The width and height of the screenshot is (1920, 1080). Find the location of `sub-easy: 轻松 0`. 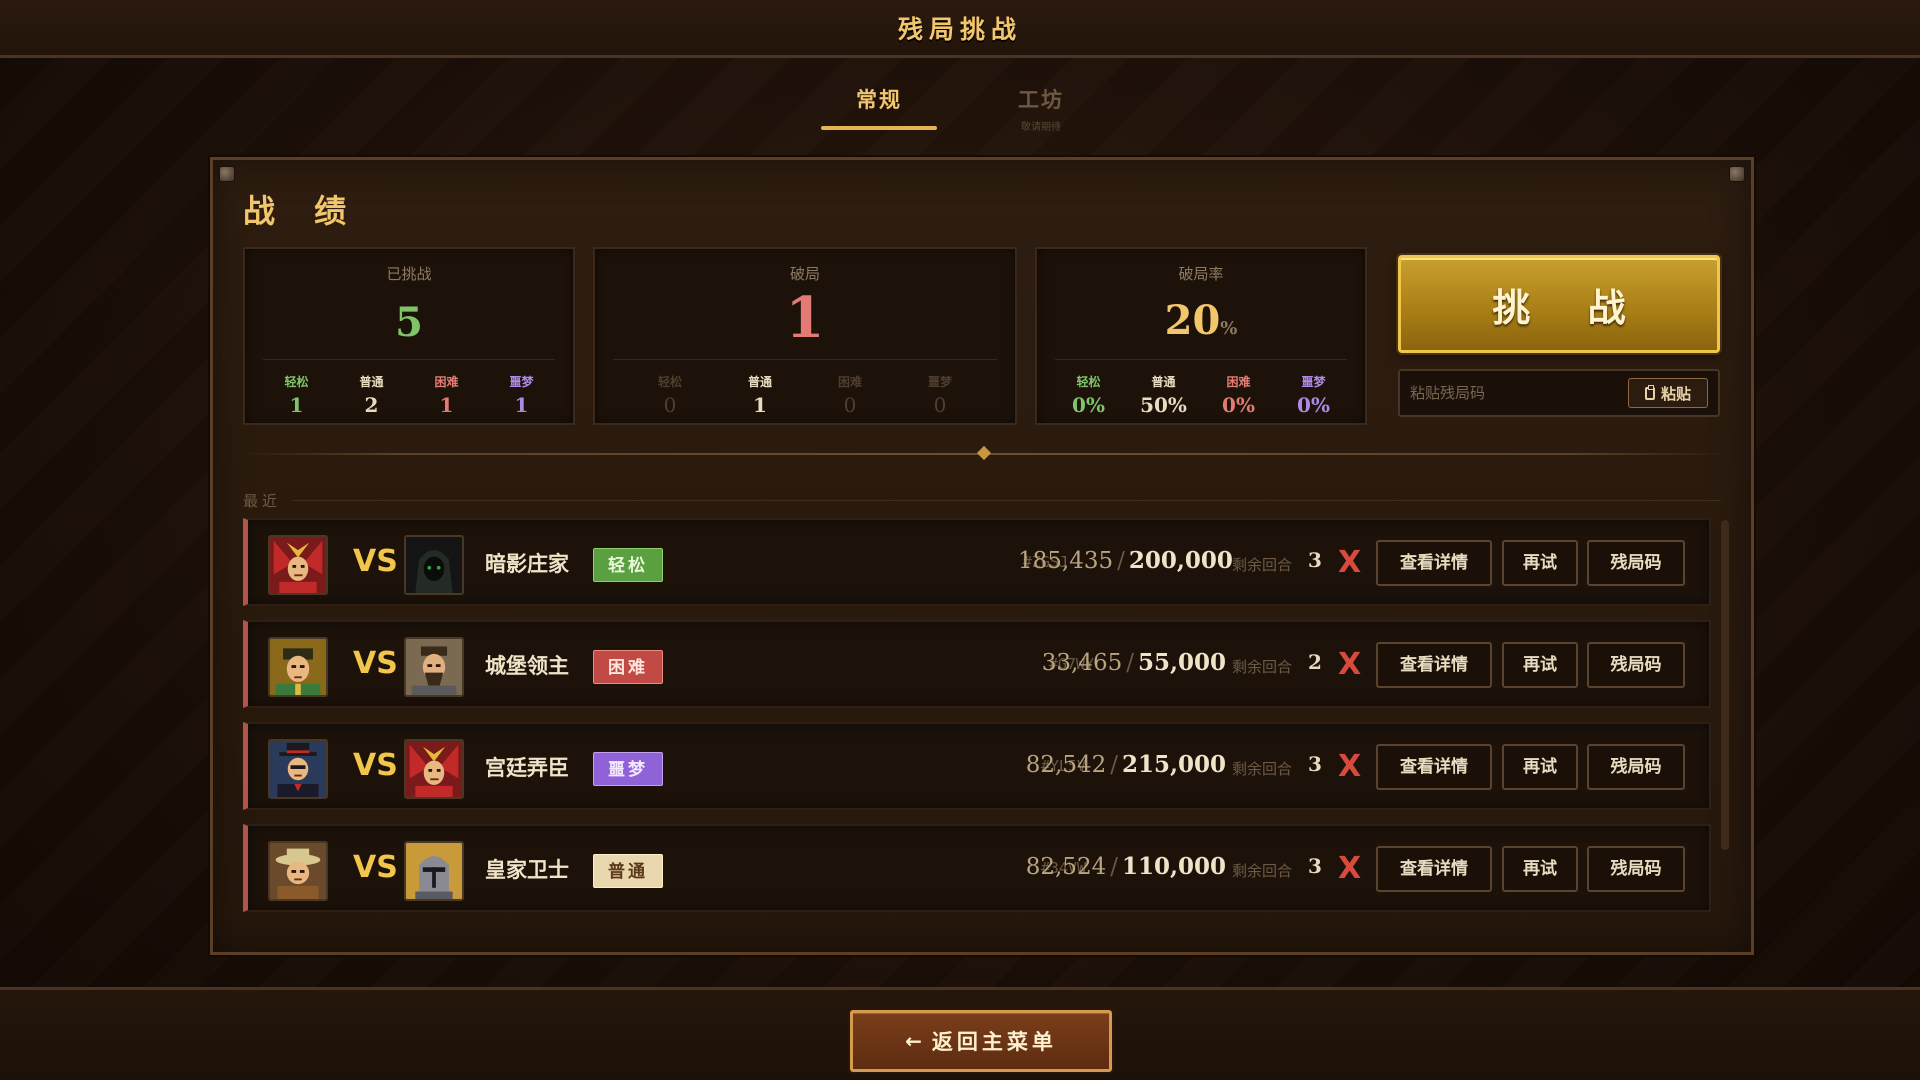

sub-easy: 轻松 0 is located at coordinates (670, 395).